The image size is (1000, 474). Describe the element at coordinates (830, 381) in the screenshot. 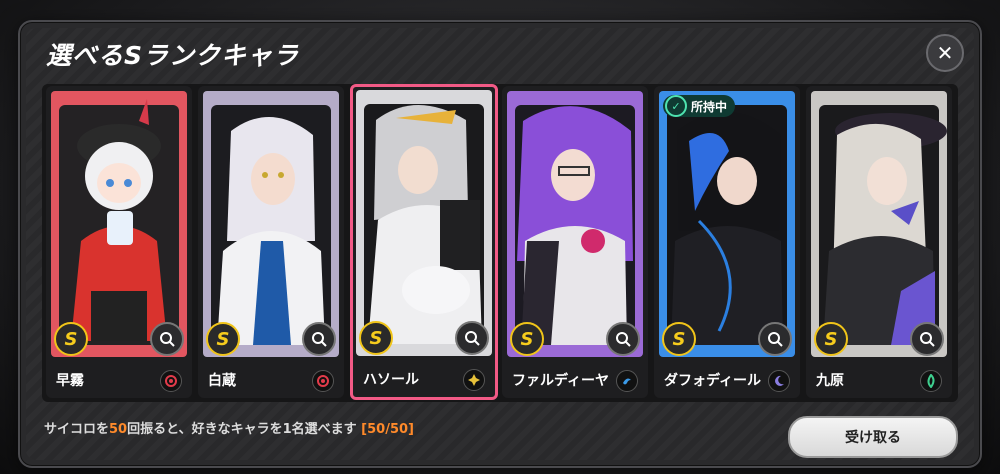

I see `character-name: 九原` at that location.